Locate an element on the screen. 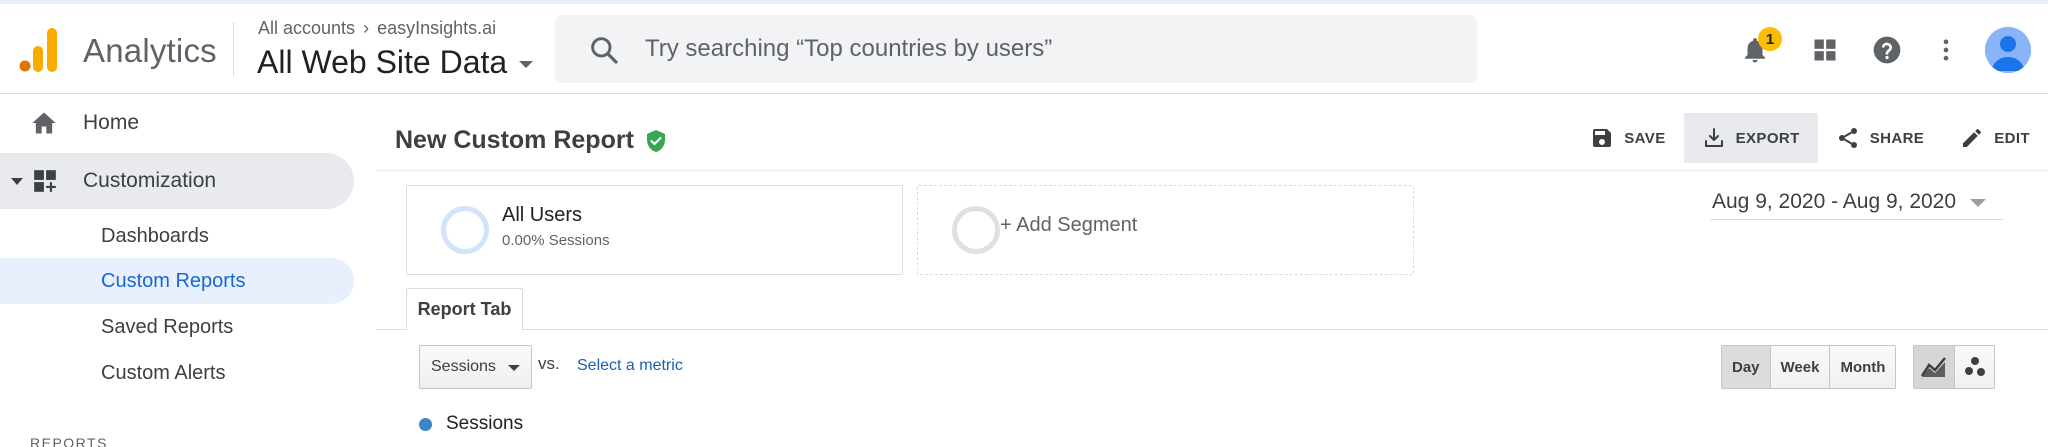  legend-series-label: Sessions is located at coordinates (485, 423).